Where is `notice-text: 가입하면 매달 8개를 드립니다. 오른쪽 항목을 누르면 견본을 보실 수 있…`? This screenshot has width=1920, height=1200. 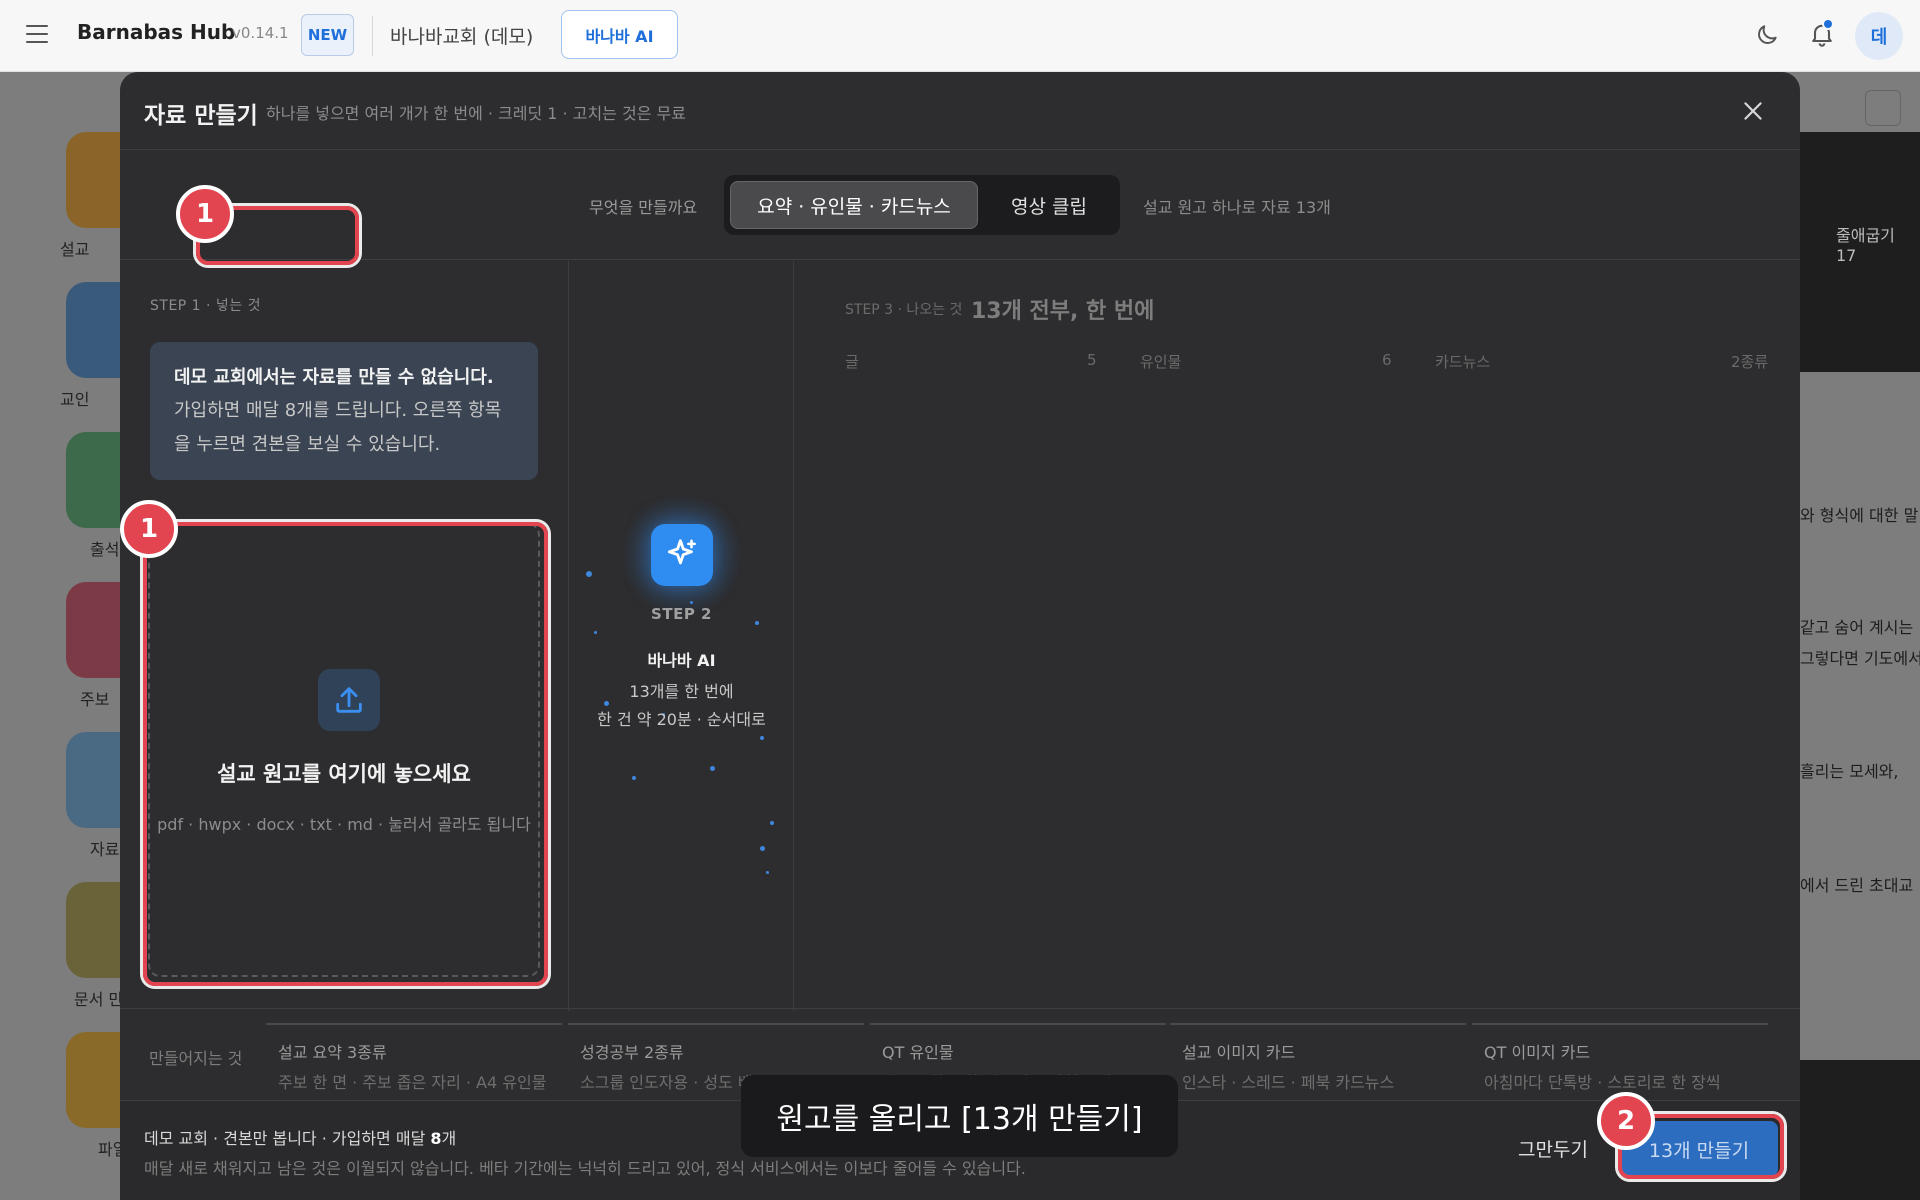 notice-text: 가입하면 매달 8개를 드립니다. 오른쪽 항목을 누르면 견본을 보실 수 있… is located at coordinates (338, 427).